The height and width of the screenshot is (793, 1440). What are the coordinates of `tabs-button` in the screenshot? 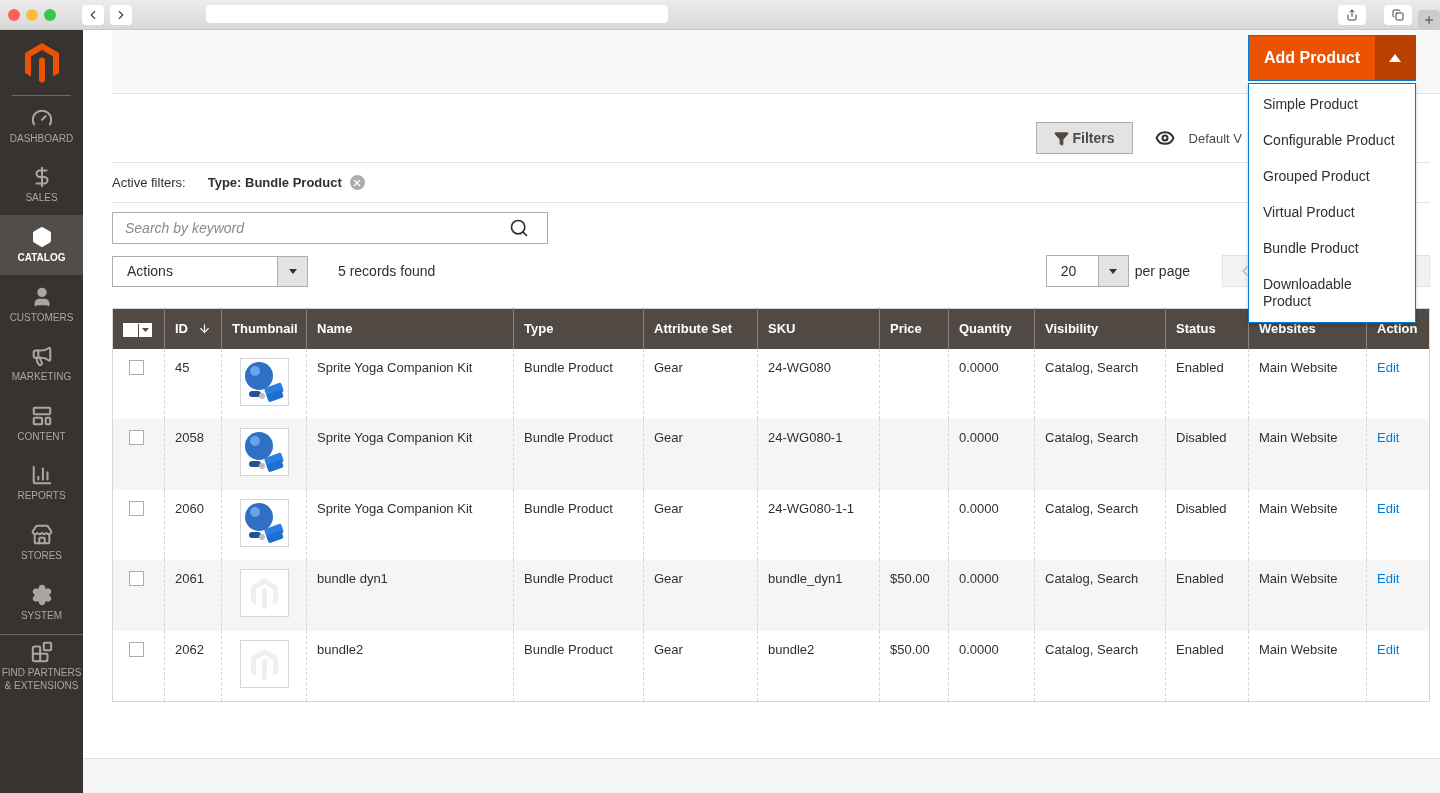 It's located at (1398, 14).